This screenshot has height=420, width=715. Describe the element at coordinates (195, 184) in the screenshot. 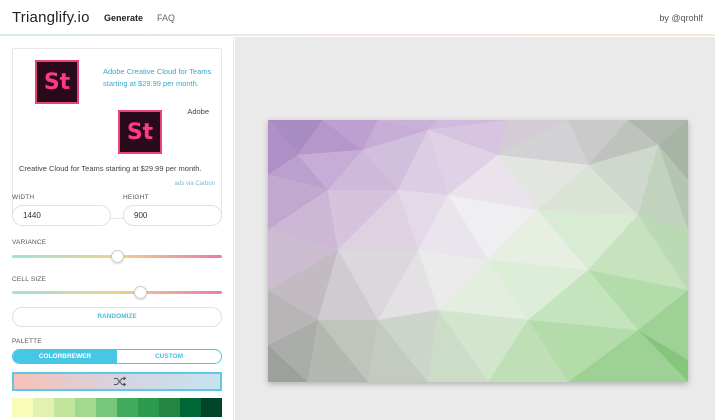

I see `ads-via-carbon: ads via Carbon` at that location.